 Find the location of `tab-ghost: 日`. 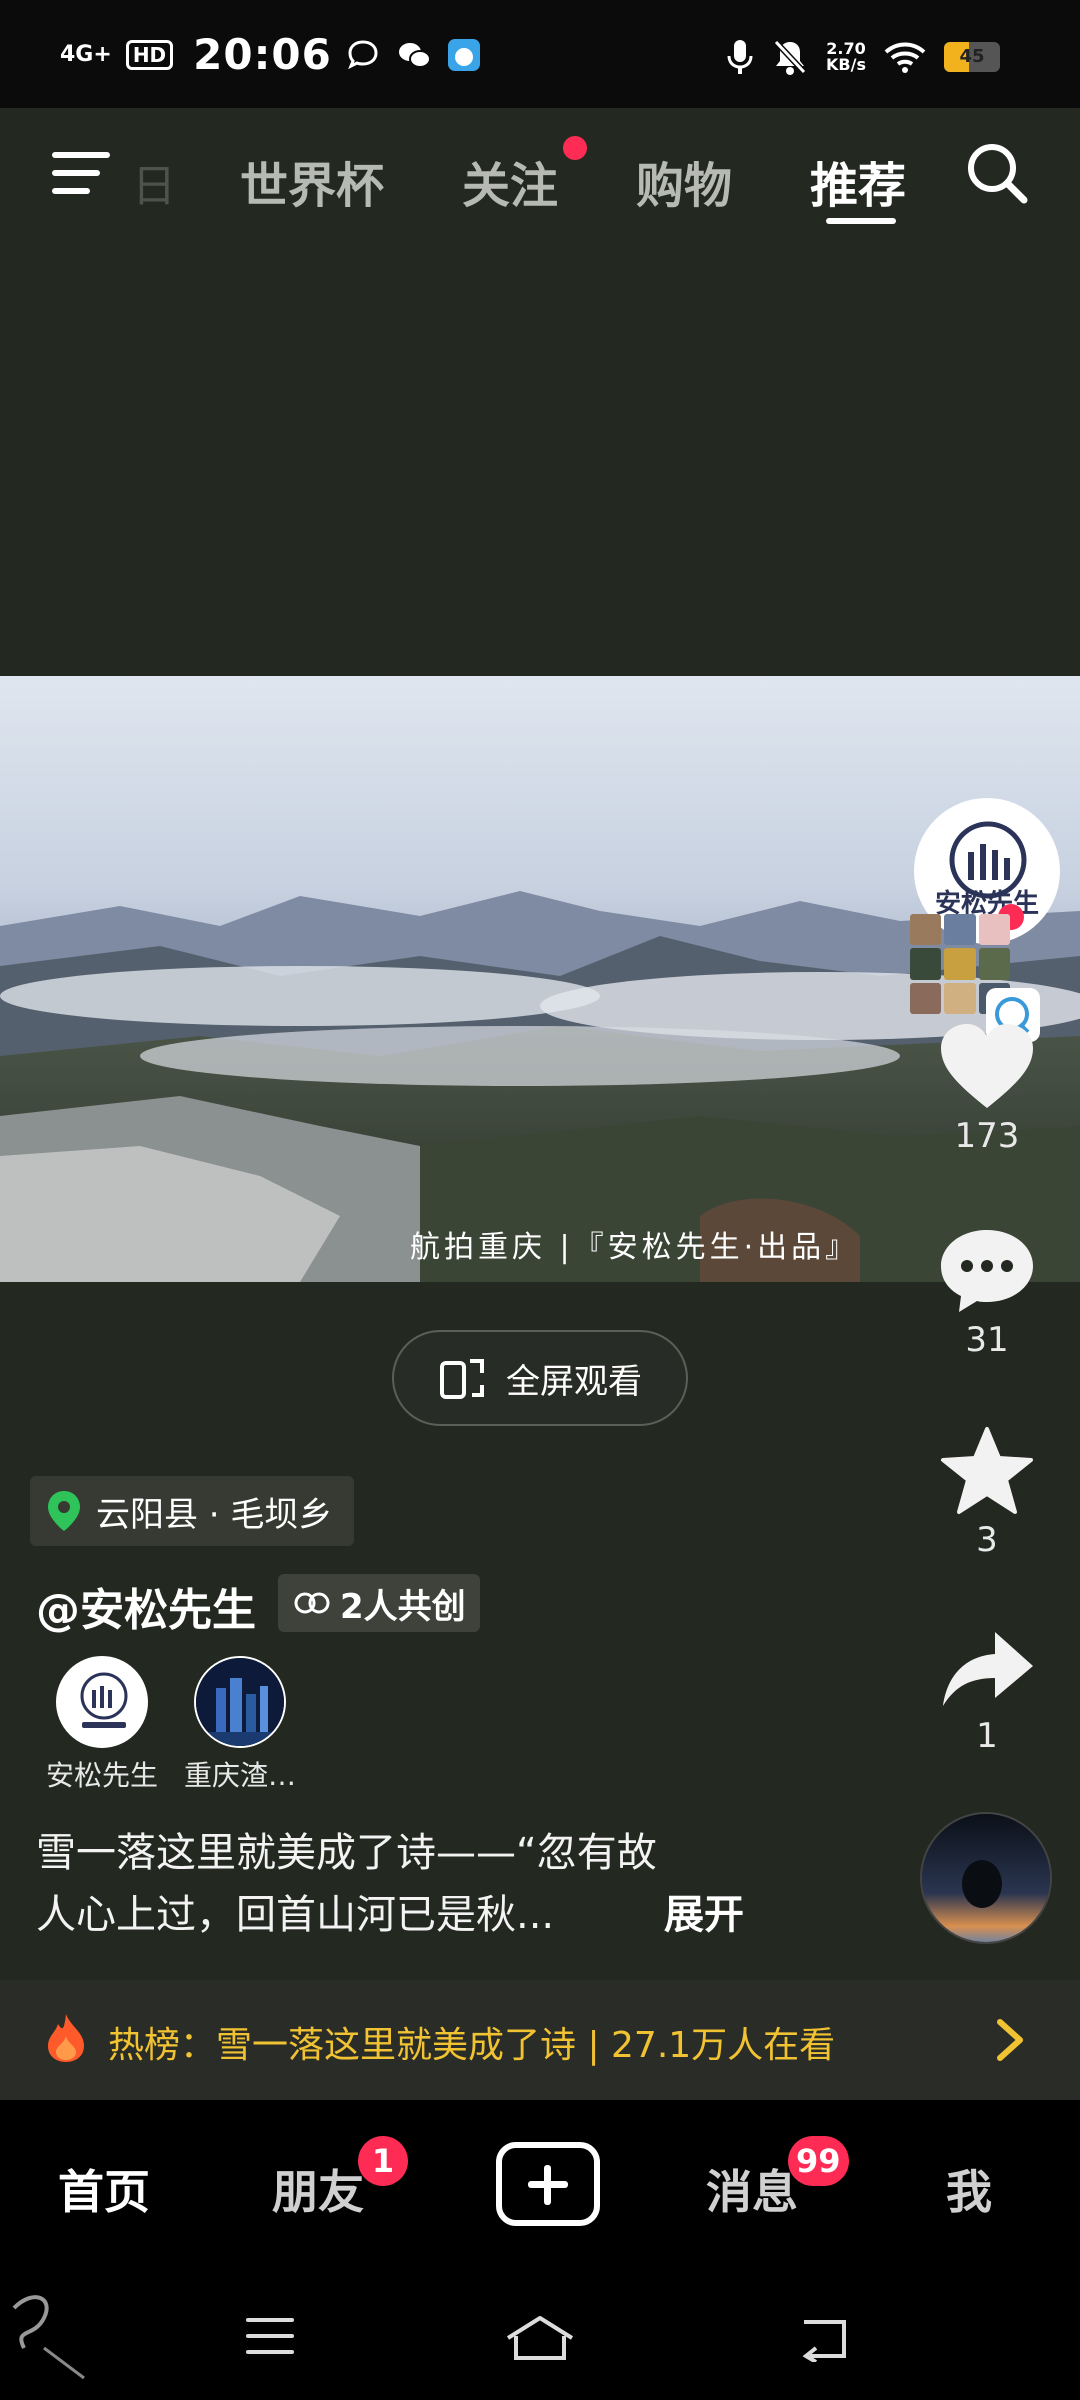

tab-ghost: 日 is located at coordinates (154, 182).